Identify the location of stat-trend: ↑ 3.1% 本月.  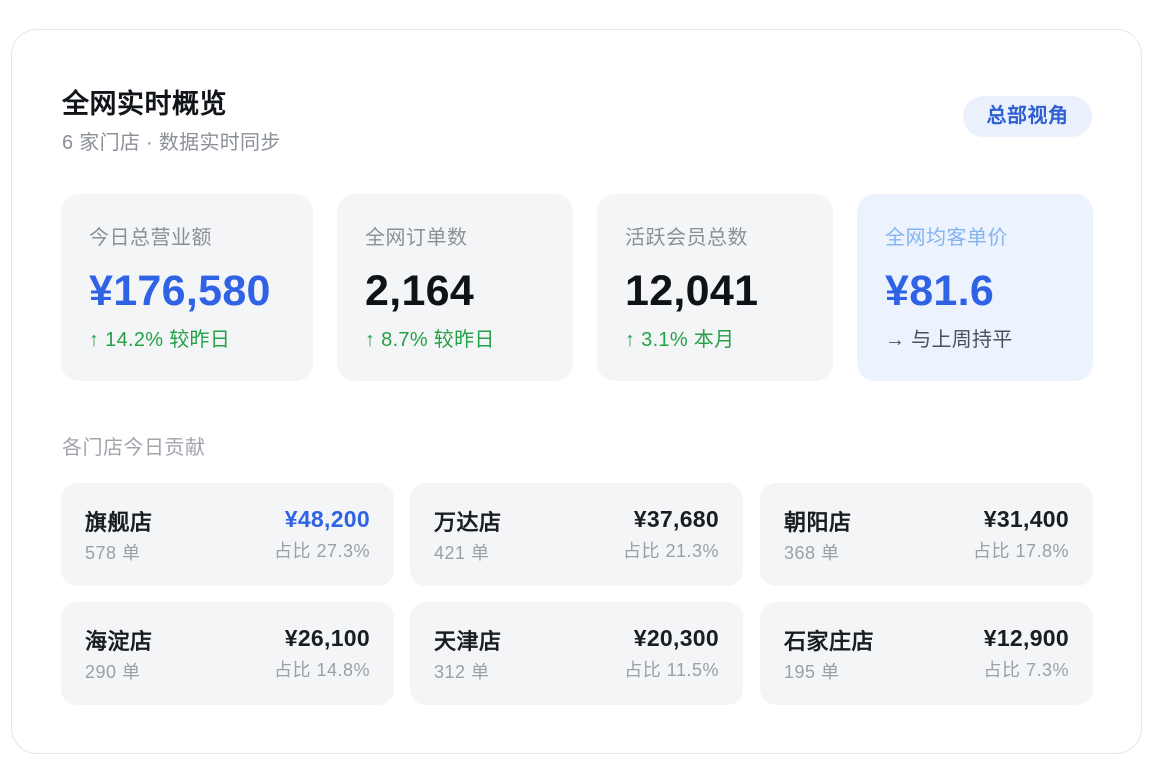
(680, 340).